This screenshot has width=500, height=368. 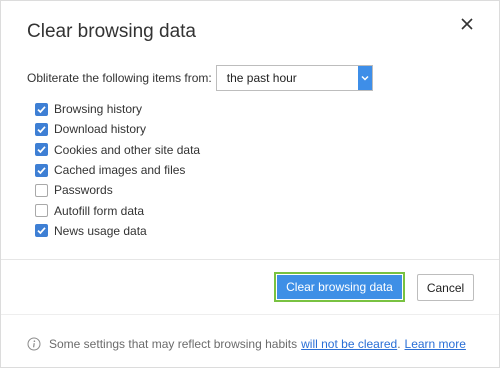 What do you see at coordinates (83, 190) in the screenshot?
I see `option-label: Passwords` at bounding box center [83, 190].